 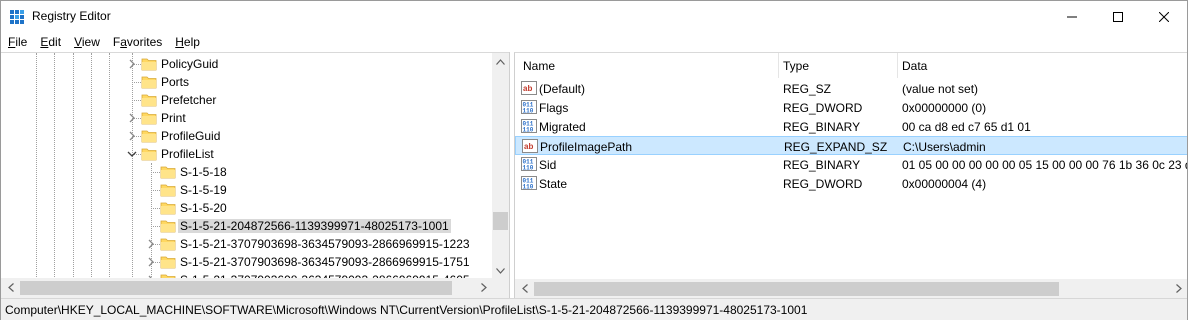 I want to click on tree-item: Ports, so click(x=246, y=82).